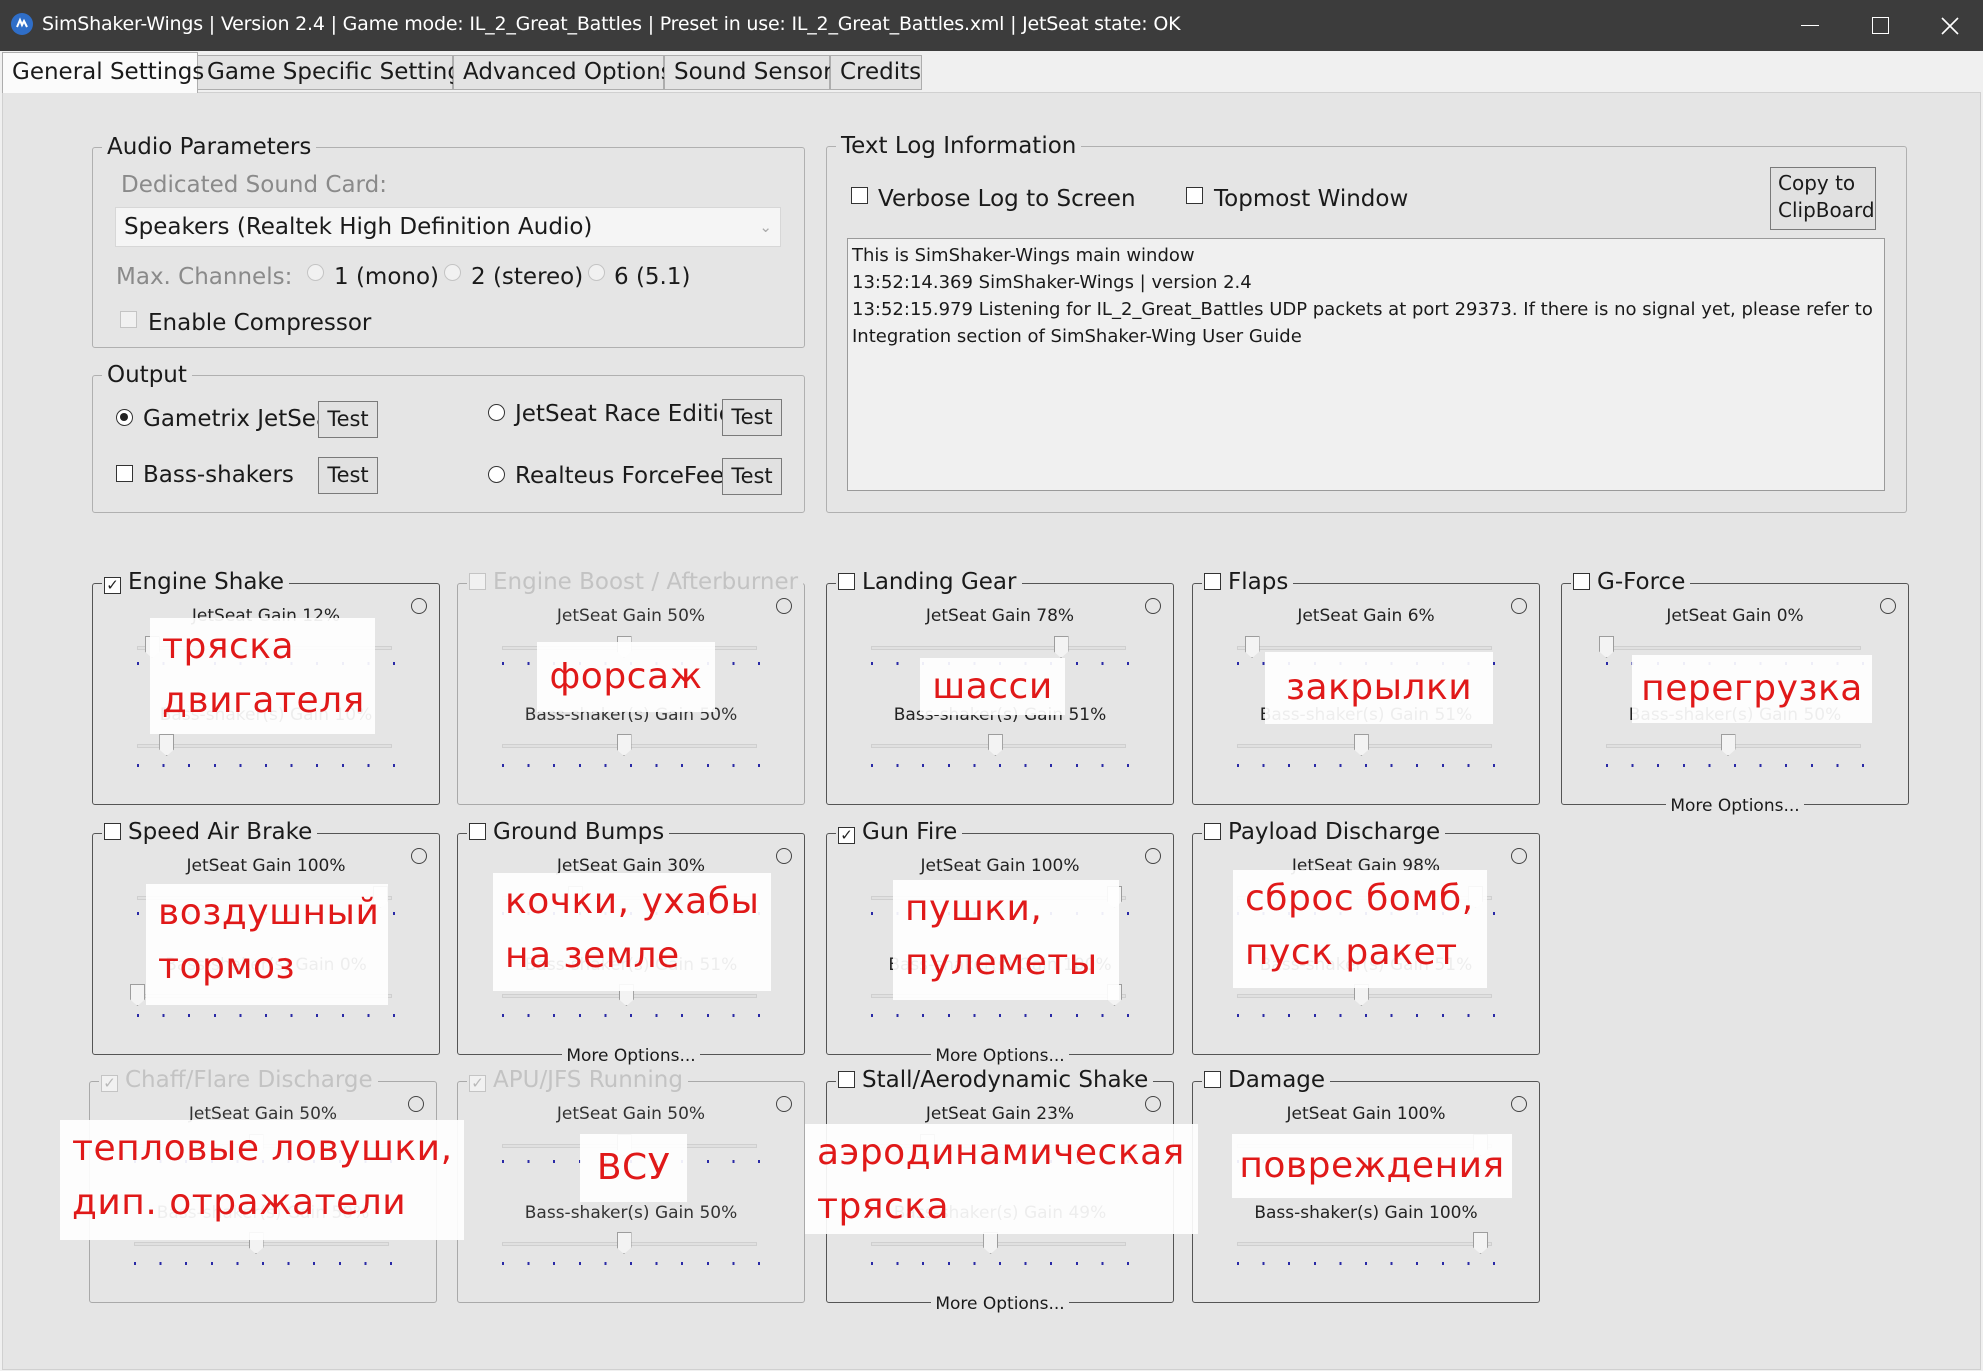 This screenshot has height=1371, width=1983. What do you see at coordinates (103, 72) in the screenshot?
I see `tab-general-settings: General Settings` at bounding box center [103, 72].